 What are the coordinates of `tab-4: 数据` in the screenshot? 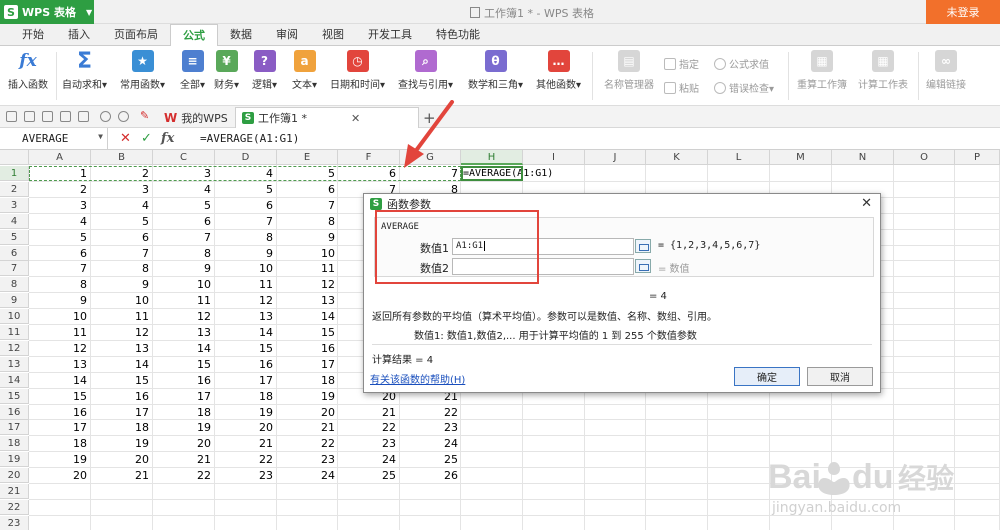 It's located at (241, 35).